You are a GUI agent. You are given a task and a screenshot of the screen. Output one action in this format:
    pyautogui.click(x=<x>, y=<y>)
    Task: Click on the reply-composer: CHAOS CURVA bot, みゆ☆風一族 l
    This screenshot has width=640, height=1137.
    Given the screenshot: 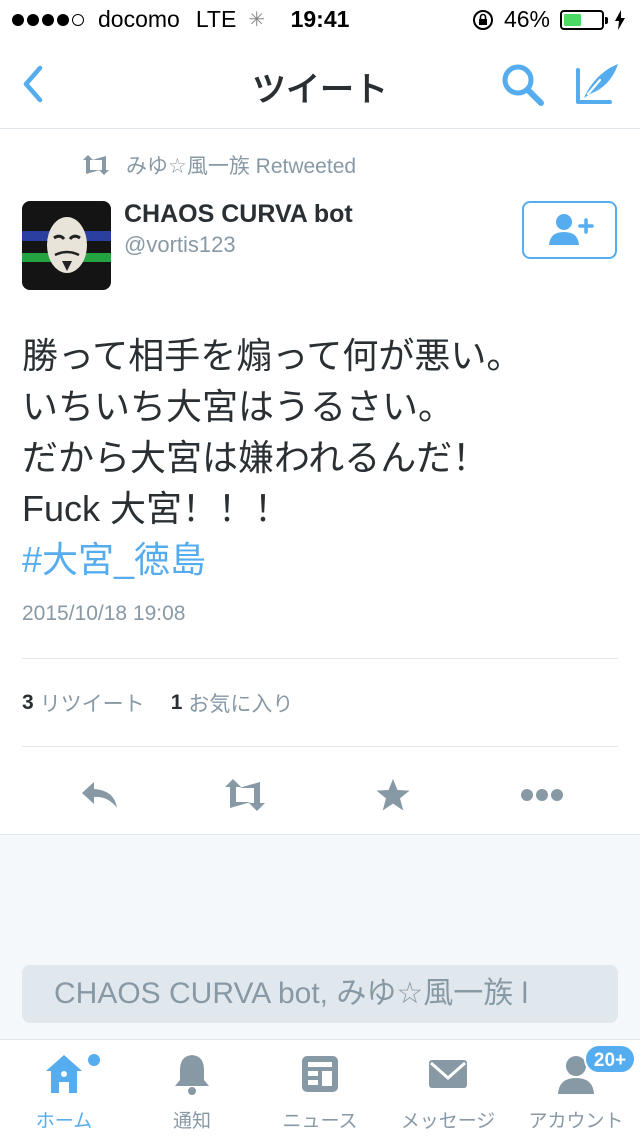 What is the action you would take?
    pyautogui.click(x=320, y=994)
    